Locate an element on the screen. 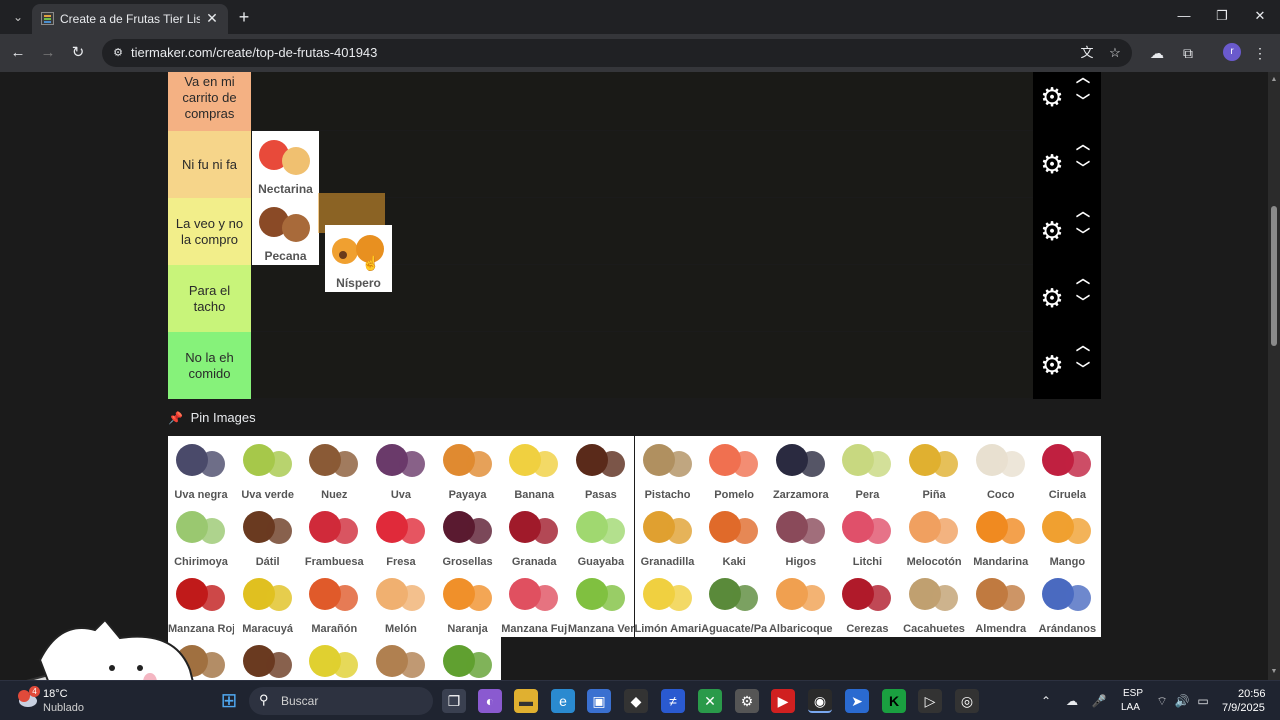 This screenshot has height=720, width=1280. reload-button: ↻ is located at coordinates (78, 53).